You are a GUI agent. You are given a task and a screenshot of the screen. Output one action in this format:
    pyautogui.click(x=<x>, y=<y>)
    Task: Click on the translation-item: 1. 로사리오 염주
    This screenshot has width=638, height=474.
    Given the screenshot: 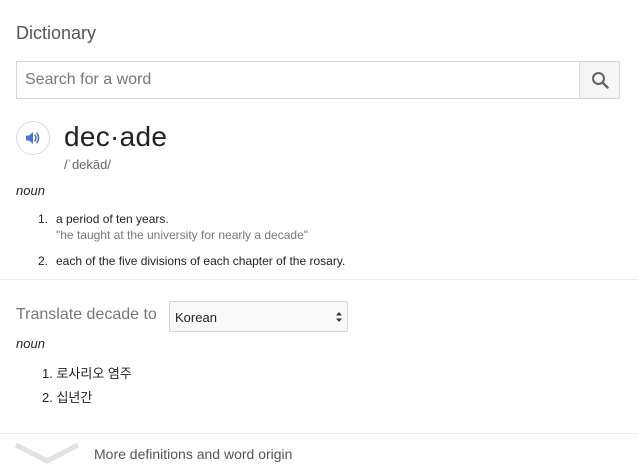 What is the action you would take?
    pyautogui.click(x=87, y=372)
    